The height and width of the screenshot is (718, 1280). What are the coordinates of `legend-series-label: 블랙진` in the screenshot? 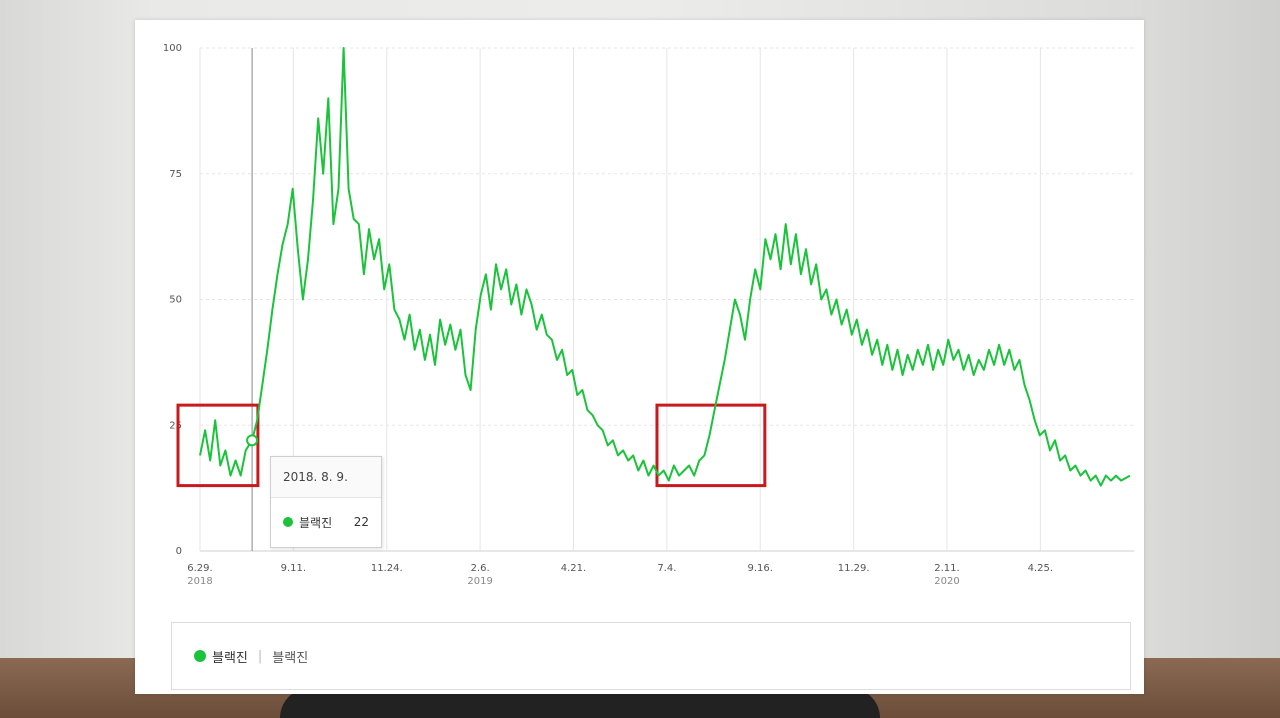 It's located at (230, 656).